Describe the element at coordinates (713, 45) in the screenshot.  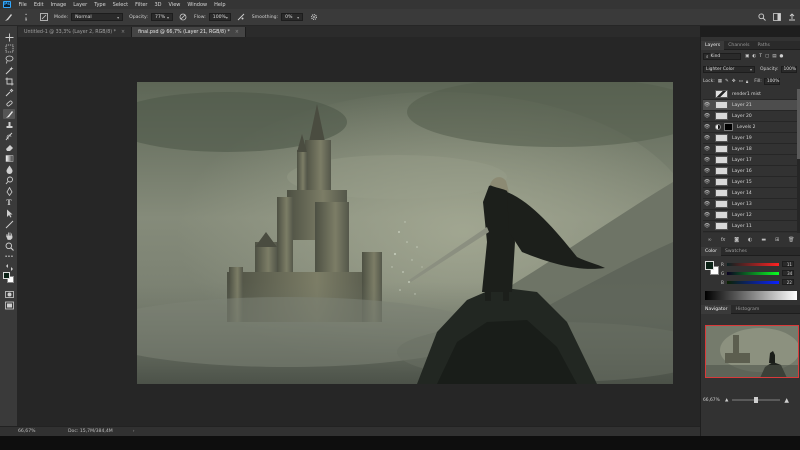
I see `tab-layers: Layers` at that location.